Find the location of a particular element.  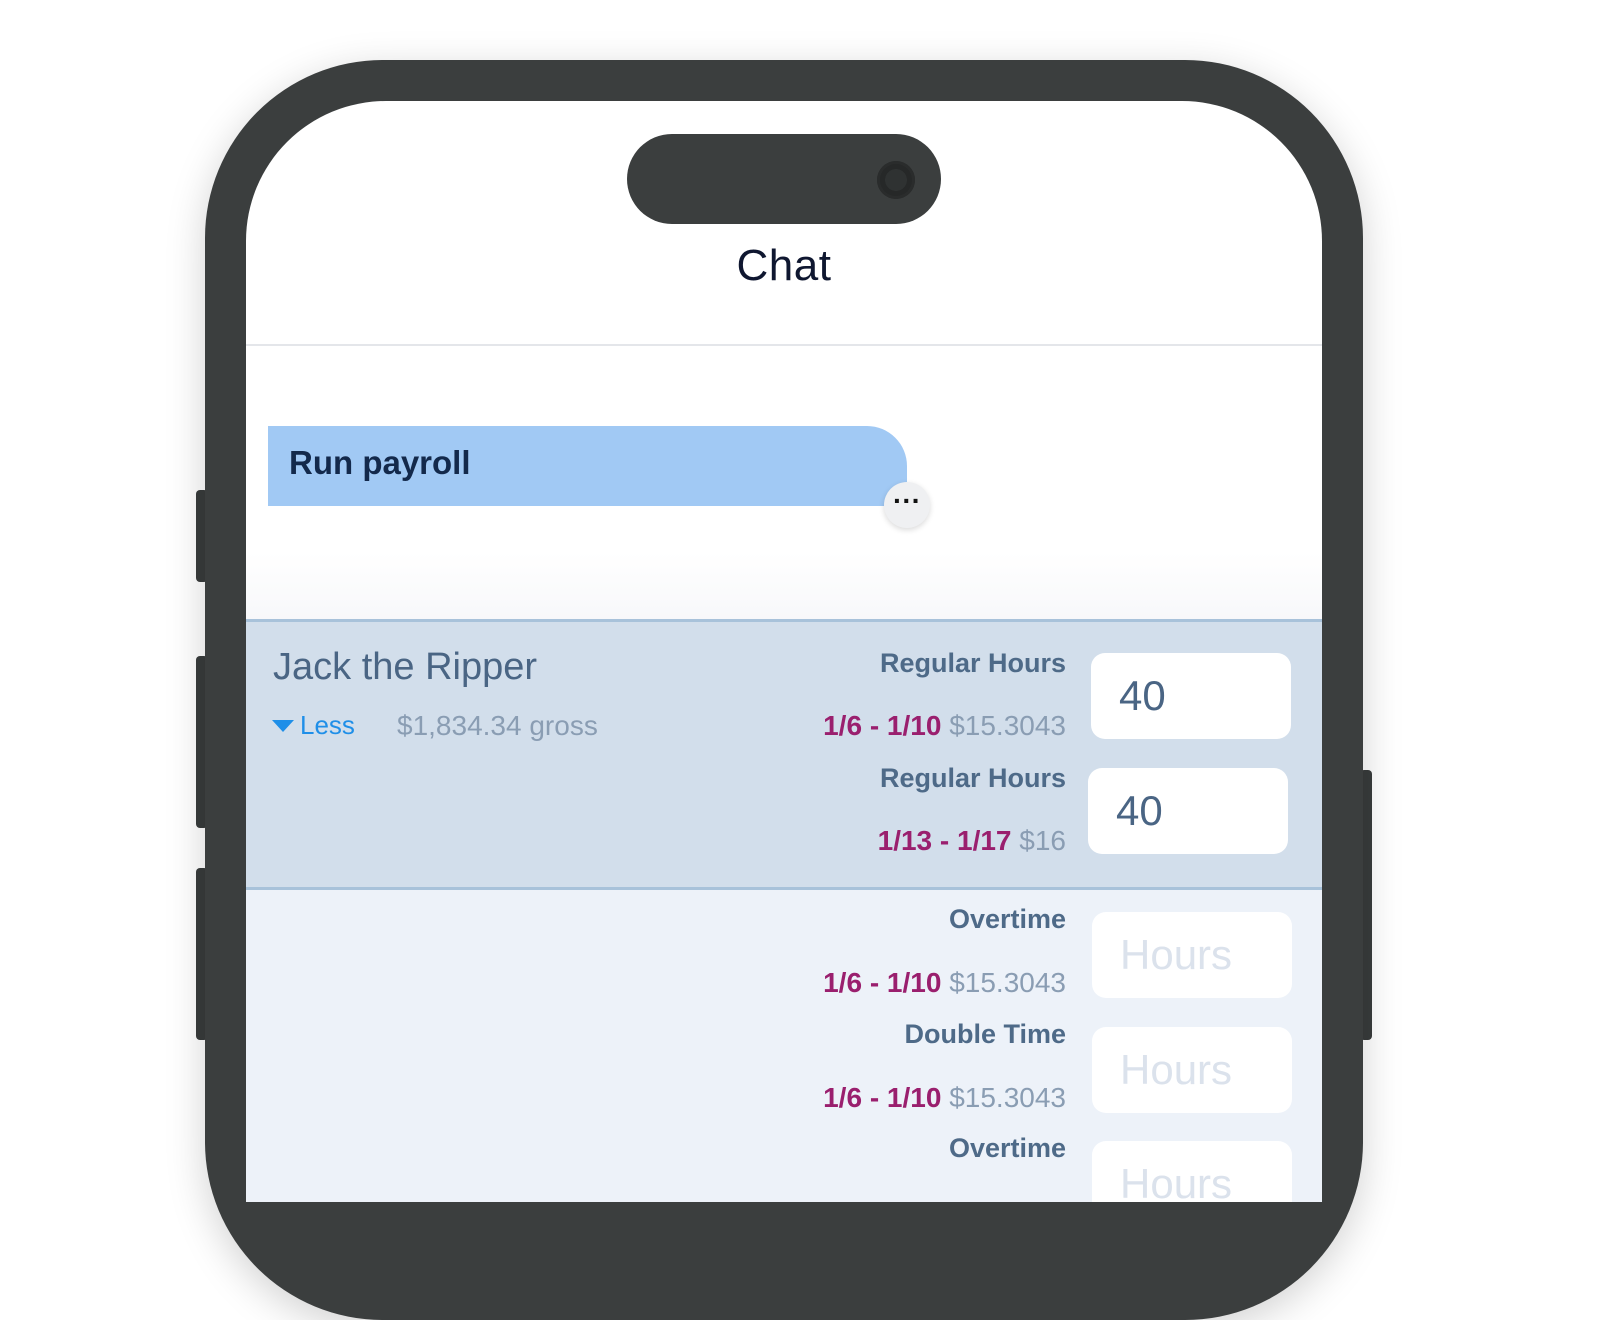

dynamic-island is located at coordinates (784, 179).